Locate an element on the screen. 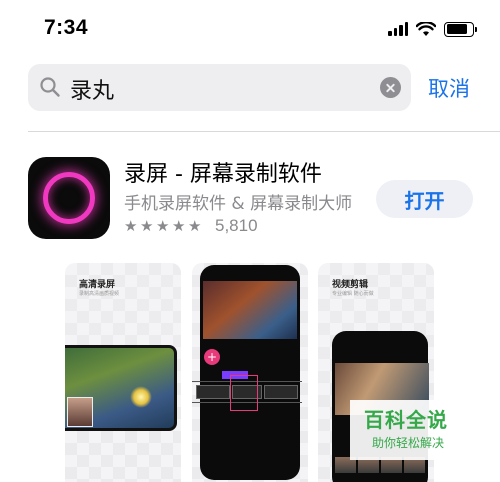 This screenshot has height=482, width=500. avatar is located at coordinates (80, 412).